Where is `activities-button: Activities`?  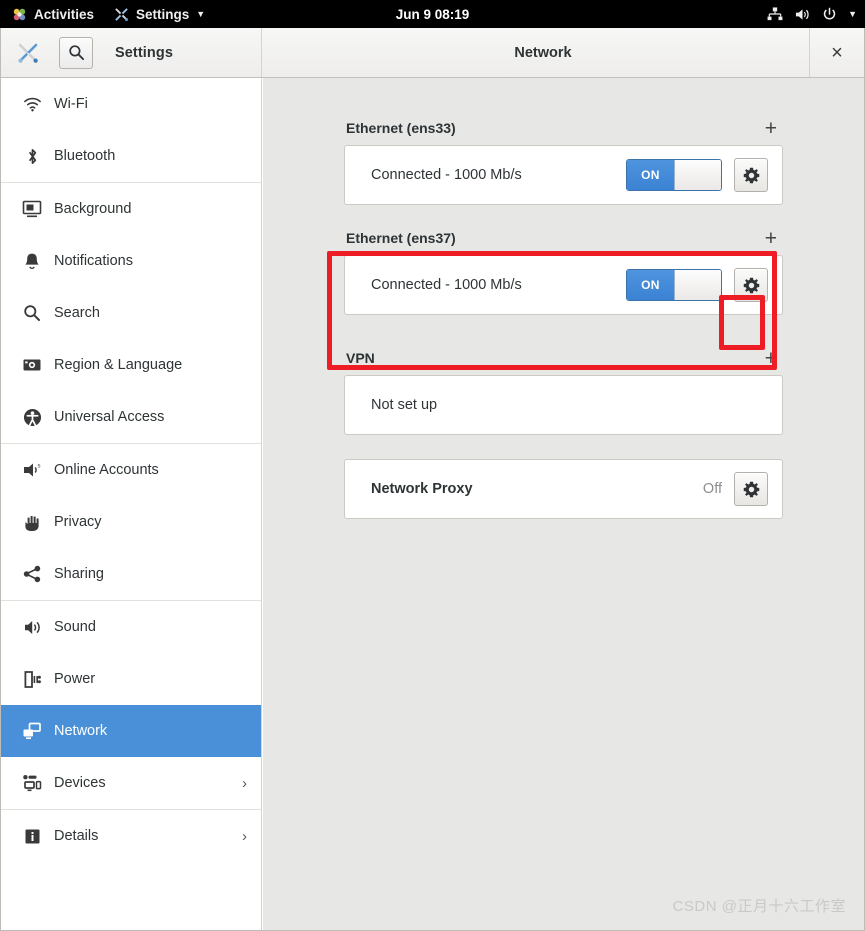 activities-button: Activities is located at coordinates (52, 14).